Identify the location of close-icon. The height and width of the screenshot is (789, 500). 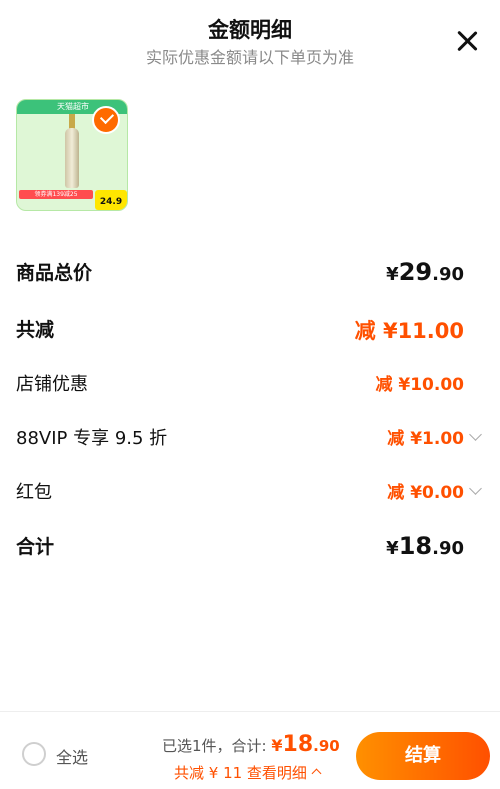
(467, 41).